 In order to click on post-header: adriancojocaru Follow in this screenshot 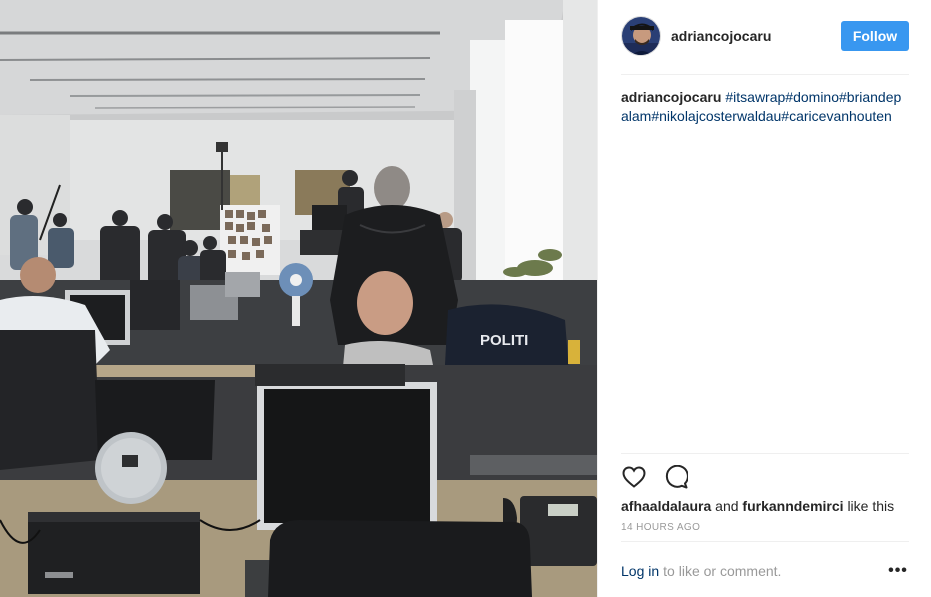, I will do `click(765, 36)`.